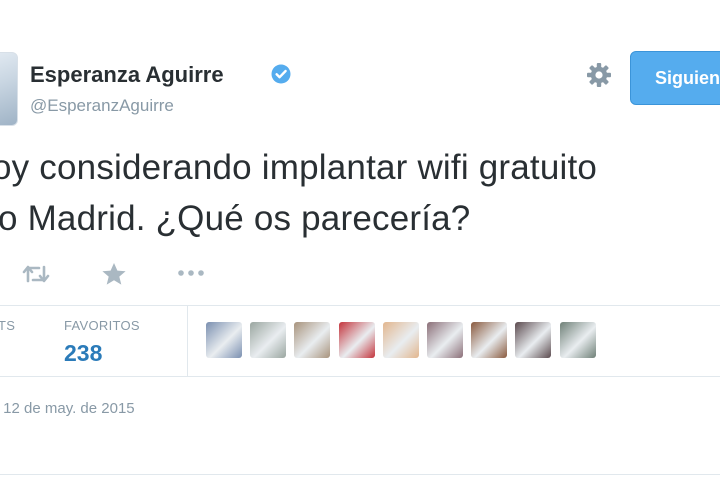  I want to click on author-name: Esperanza Aguirre, so click(127, 75).